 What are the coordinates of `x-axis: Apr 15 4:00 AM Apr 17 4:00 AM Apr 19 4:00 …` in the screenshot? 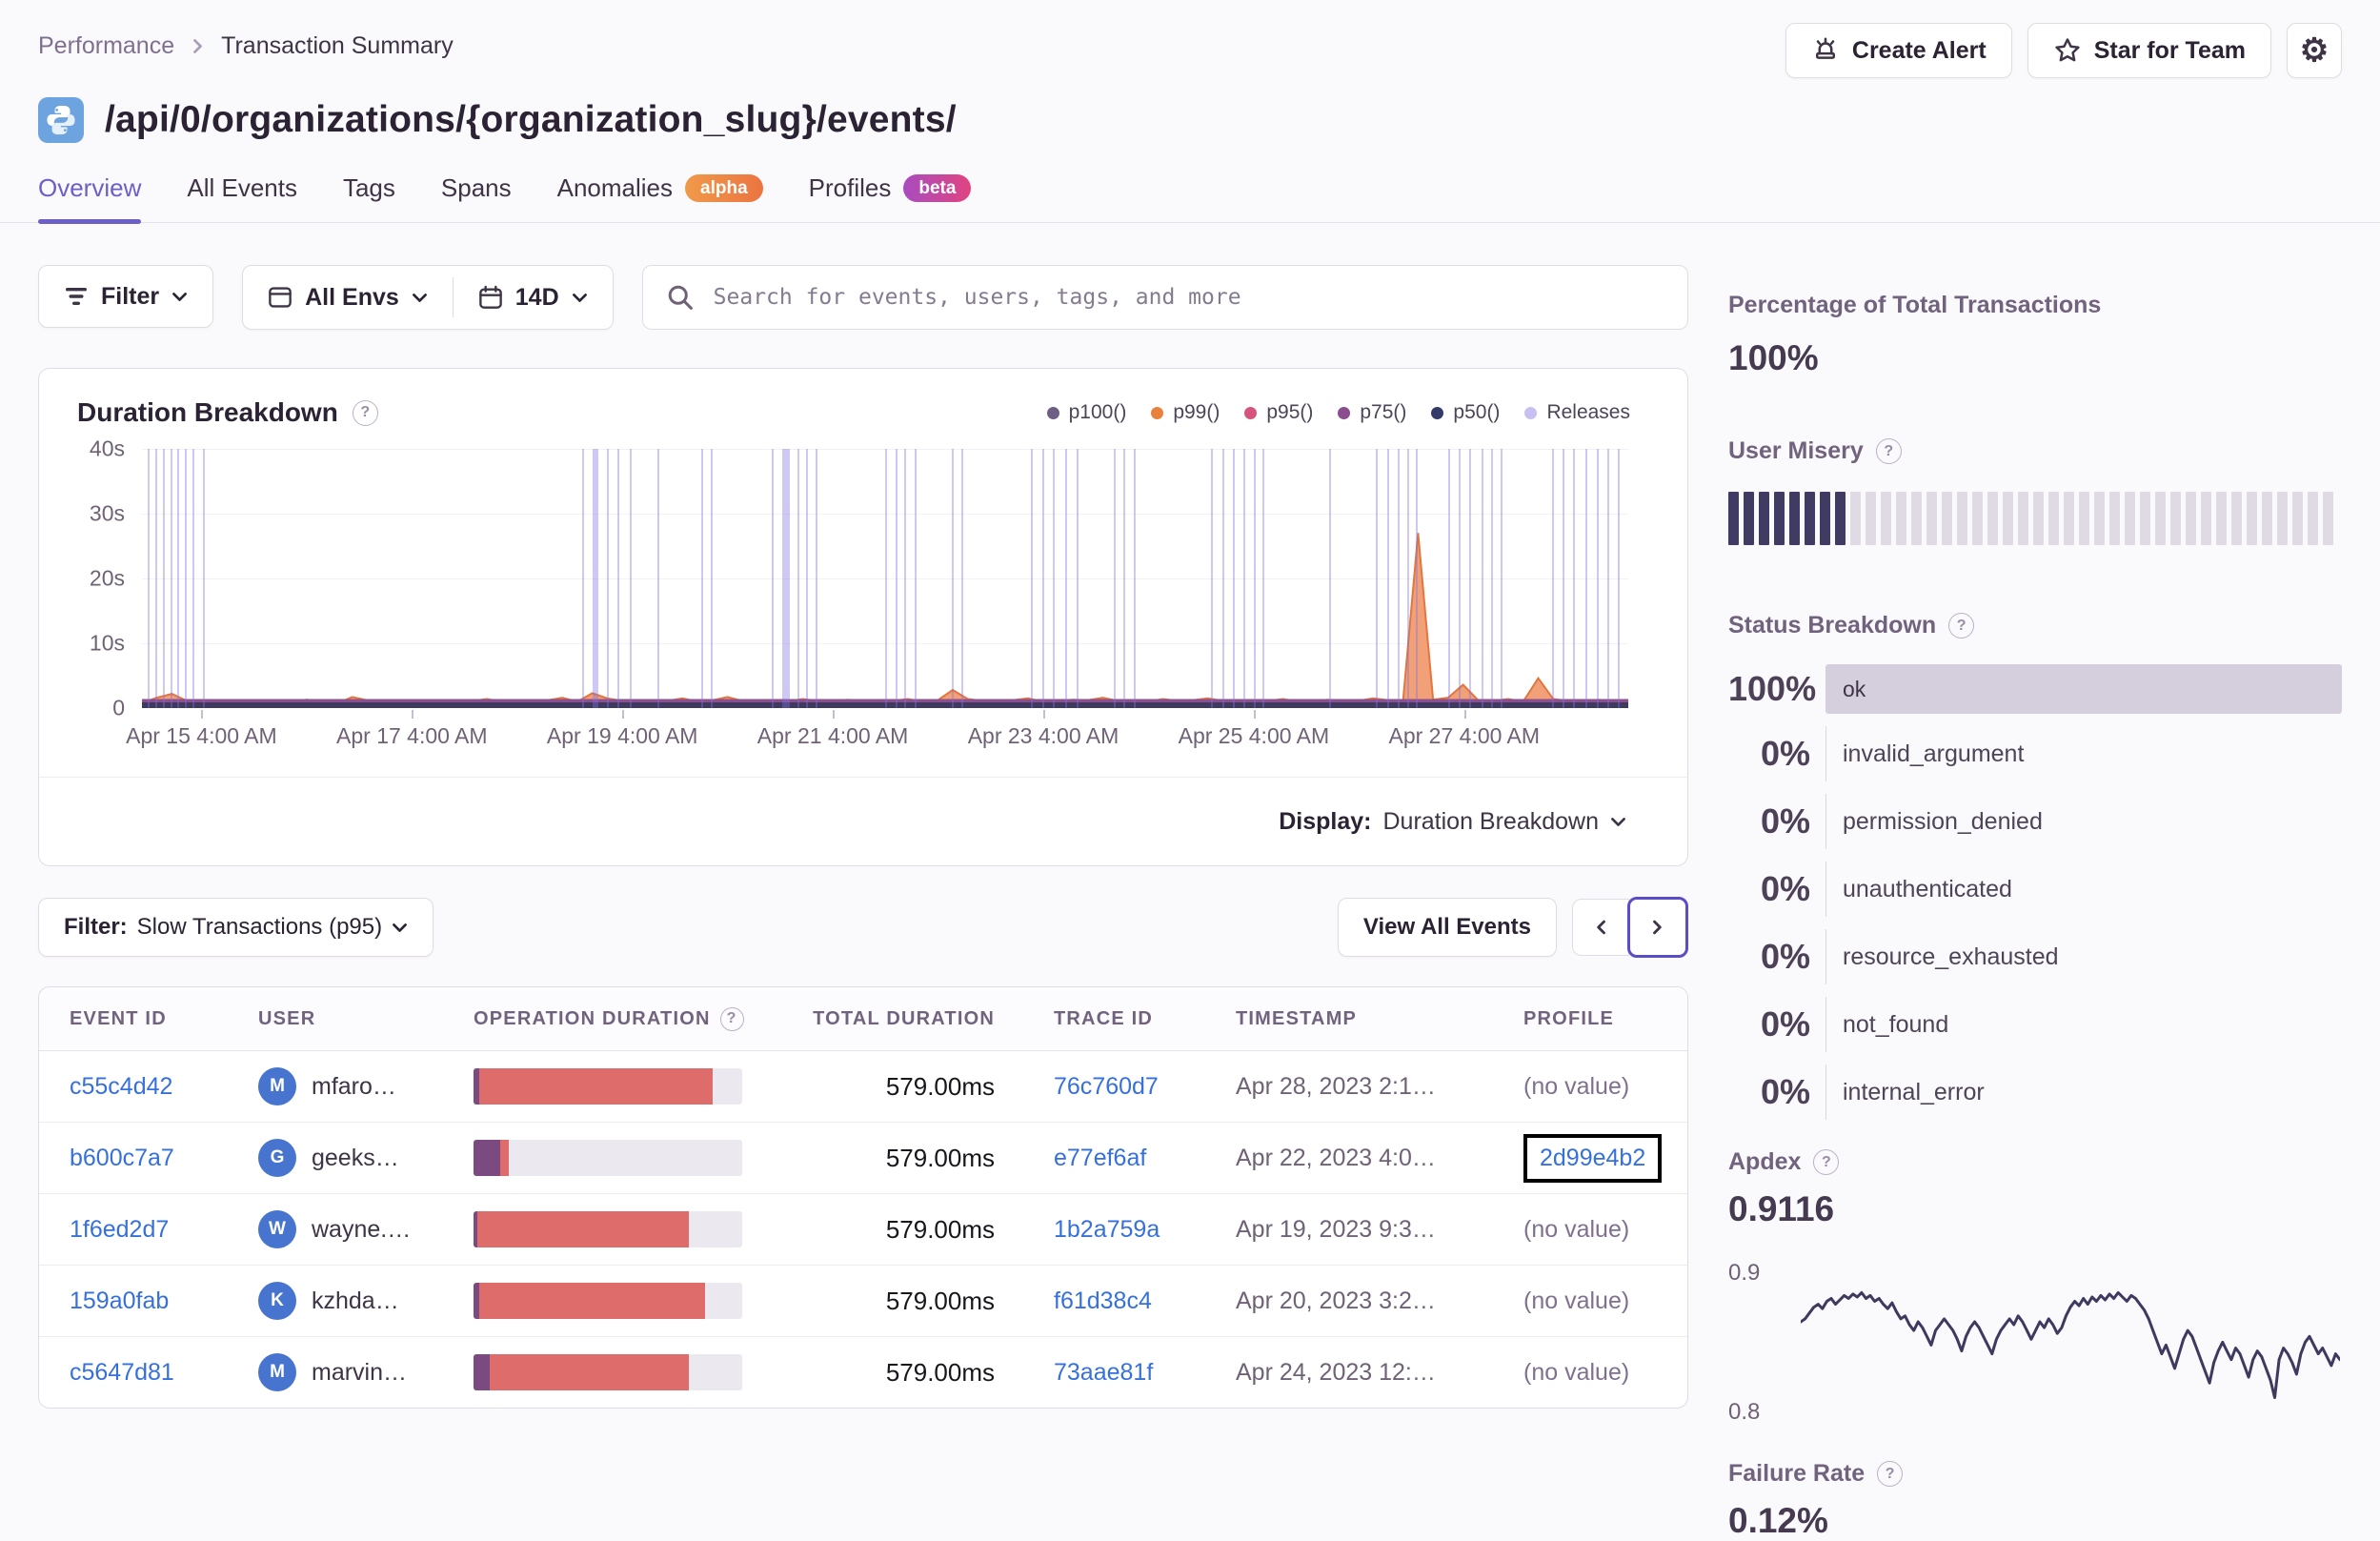 It's located at (877, 733).